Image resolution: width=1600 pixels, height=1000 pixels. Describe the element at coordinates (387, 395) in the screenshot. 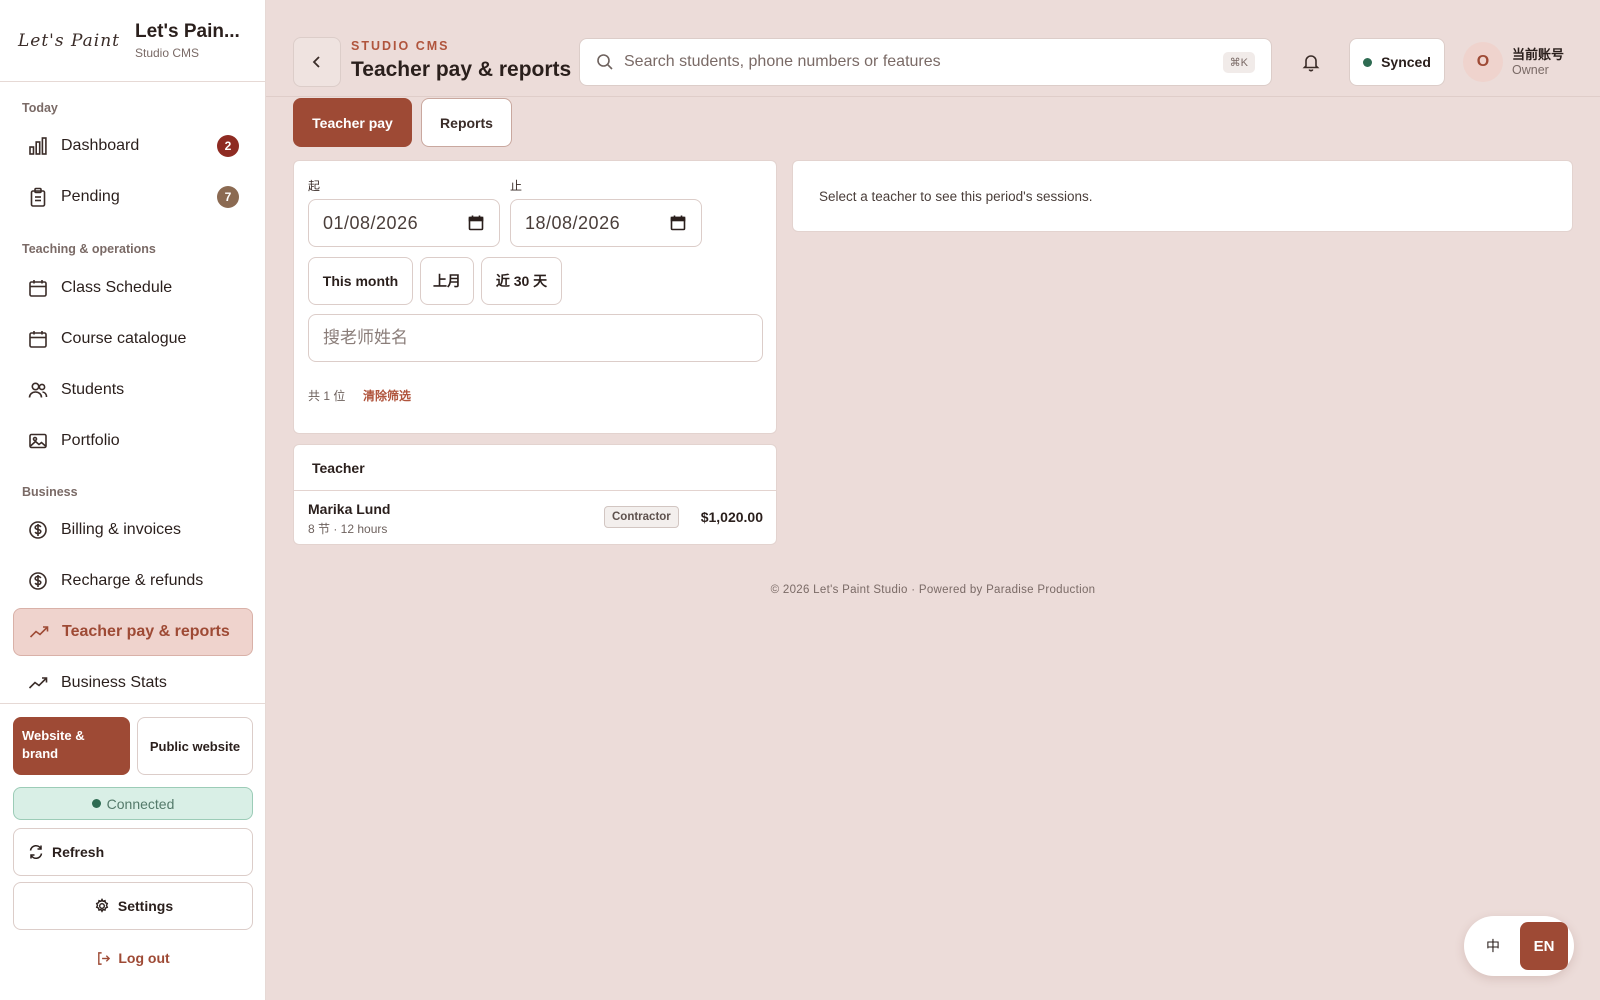

I see `clear-filters-link: 清除筛选` at that location.